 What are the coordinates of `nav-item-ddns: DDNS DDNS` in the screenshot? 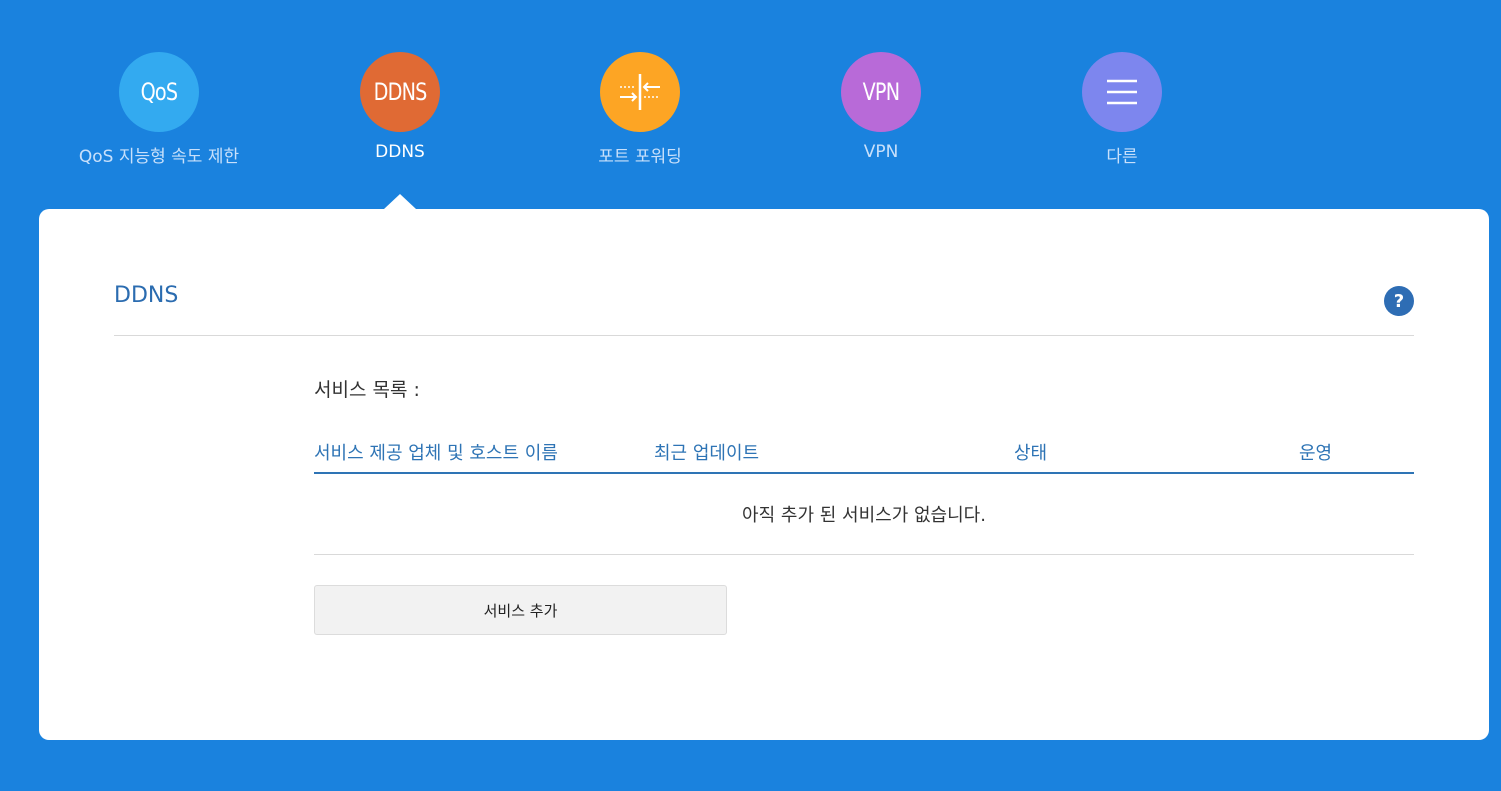 It's located at (400, 107).